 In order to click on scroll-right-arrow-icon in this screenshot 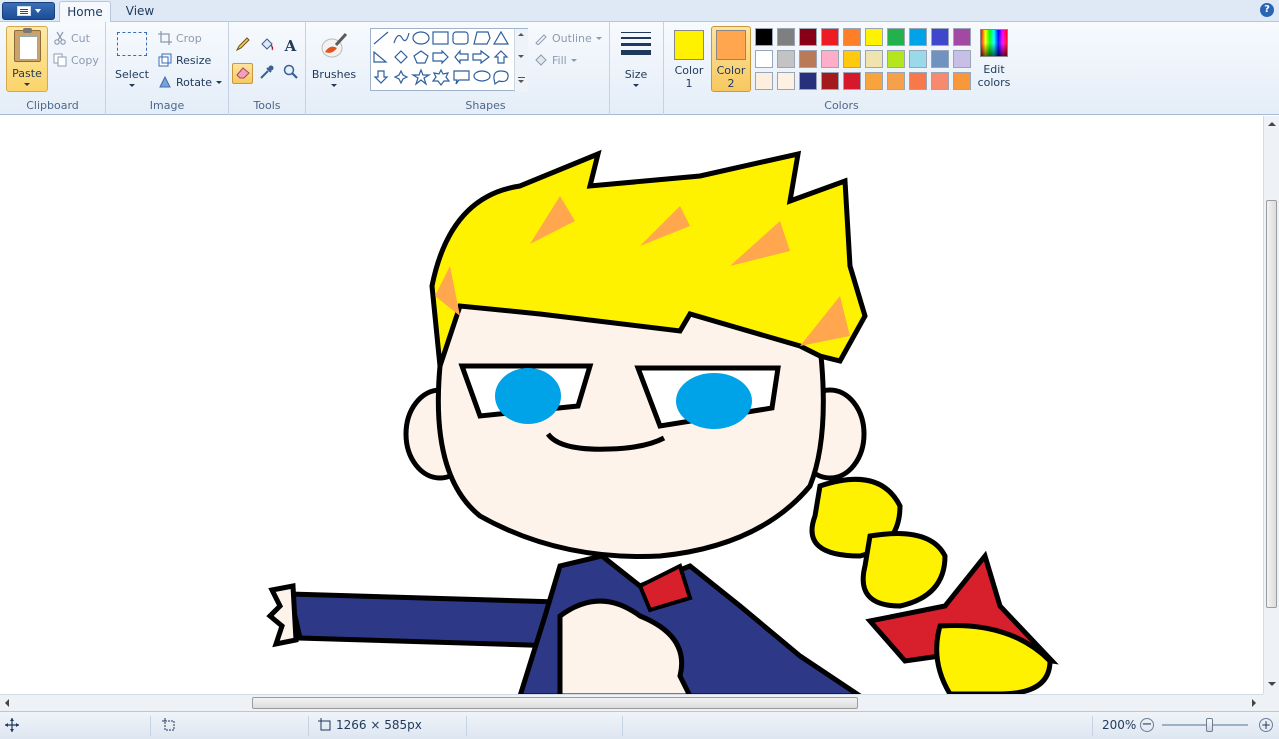, I will do `click(1254, 703)`.